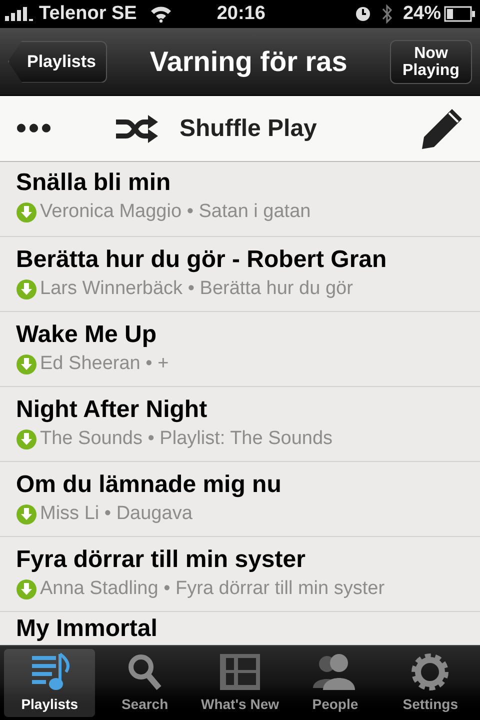 The height and width of the screenshot is (720, 480). I want to click on shuffle-play-button: Shuffle Play, so click(215, 128).